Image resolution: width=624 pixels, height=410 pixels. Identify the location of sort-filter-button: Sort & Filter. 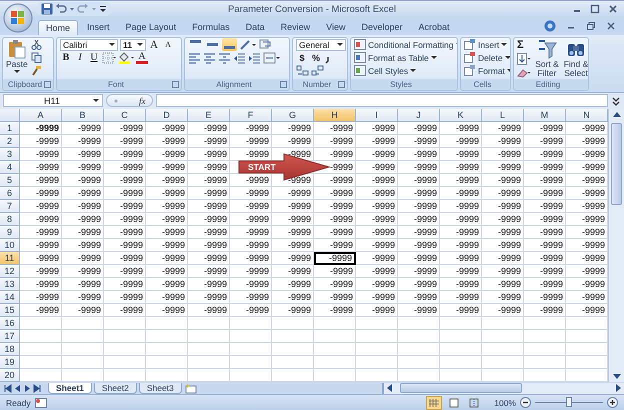
(547, 58).